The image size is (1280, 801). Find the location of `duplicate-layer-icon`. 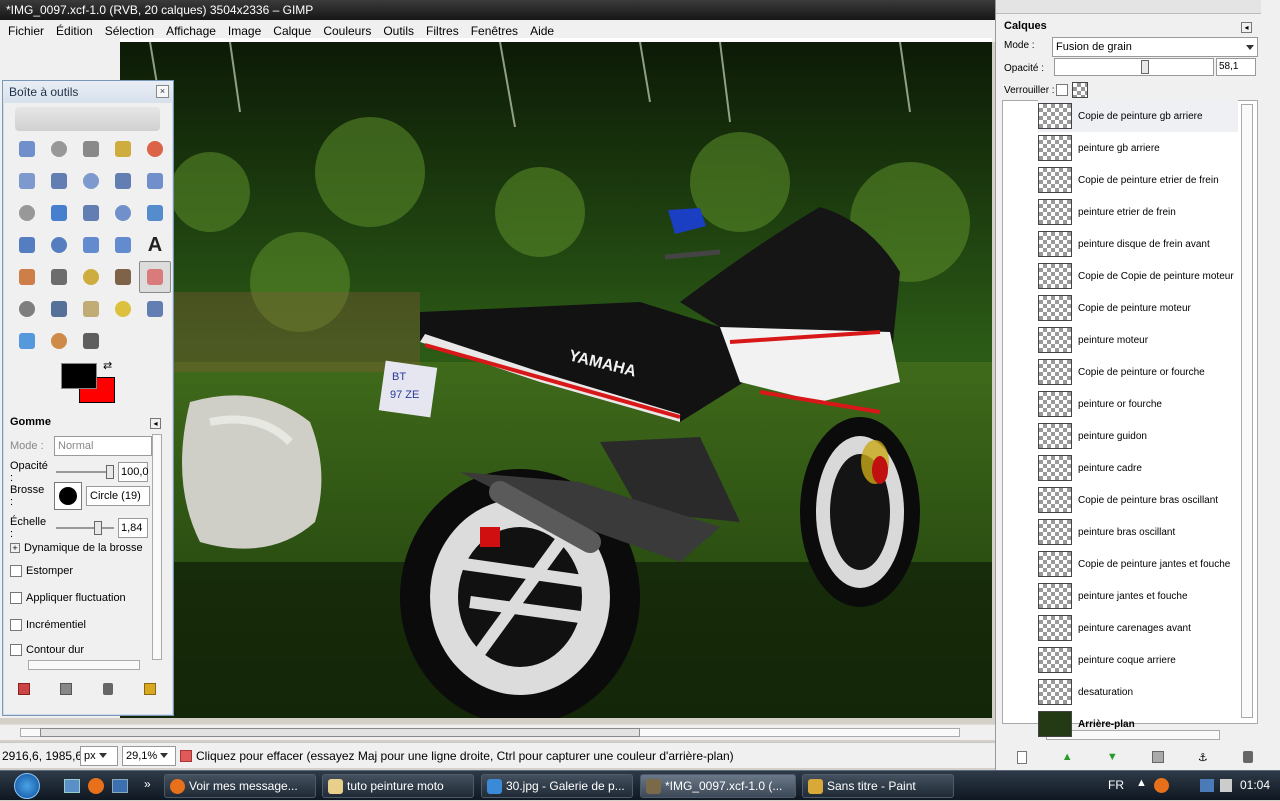

duplicate-layer-icon is located at coordinates (1158, 757).